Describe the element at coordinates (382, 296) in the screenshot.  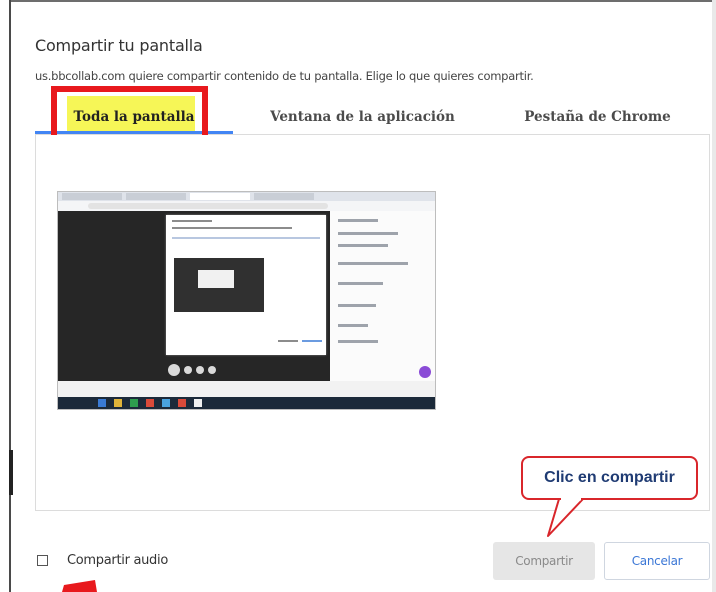
I see `thumb-side-panel` at that location.